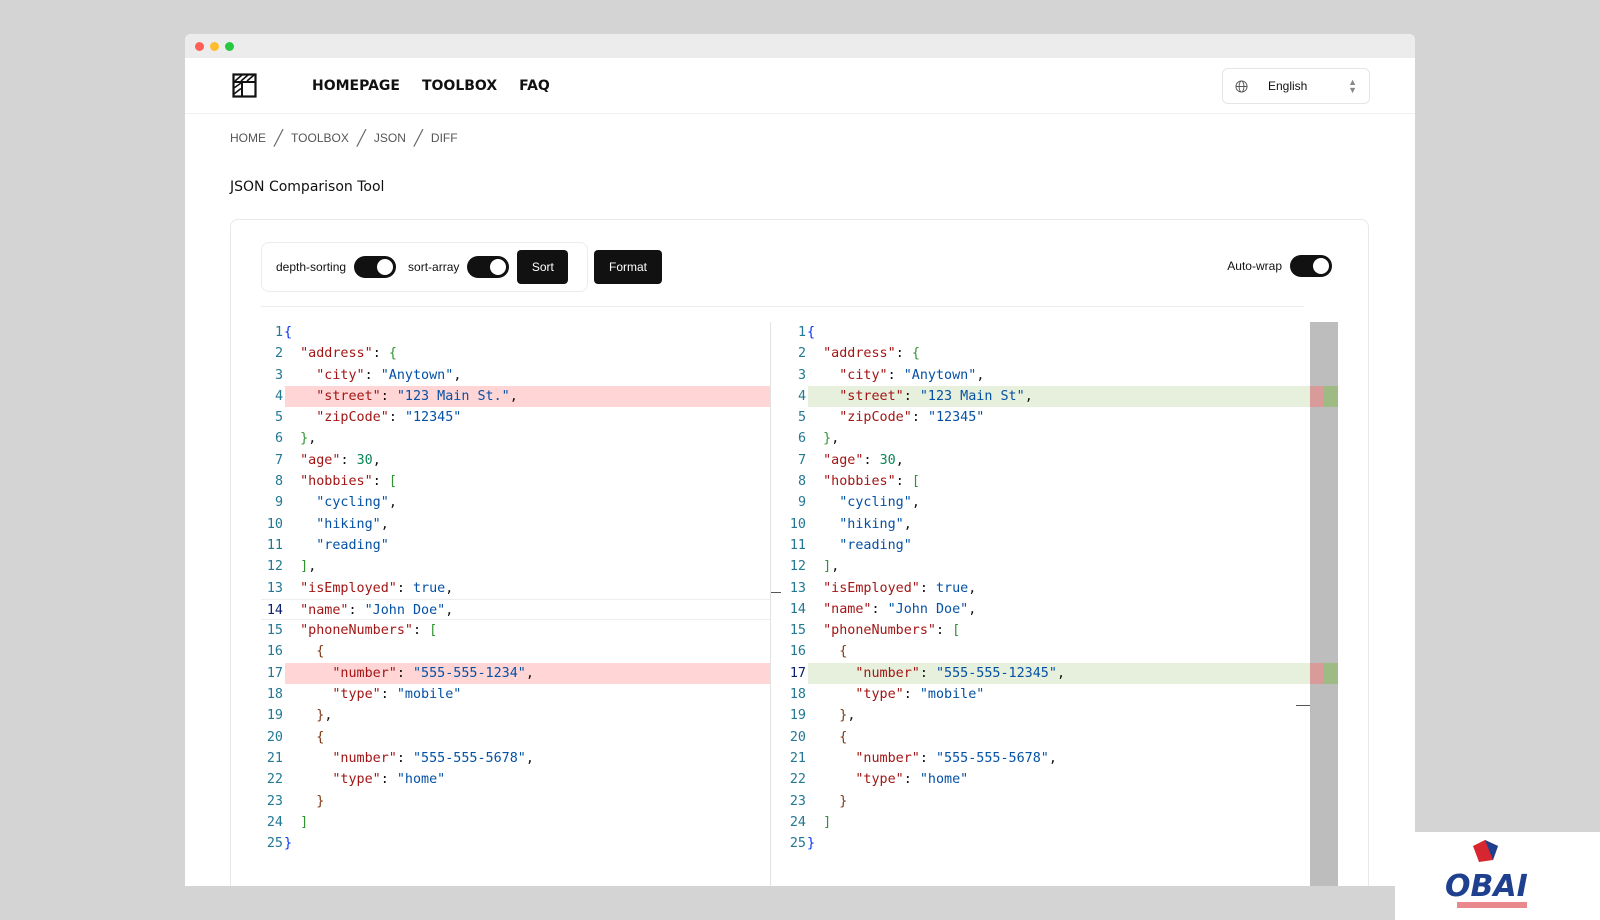 Image resolution: width=1600 pixels, height=920 pixels. Describe the element at coordinates (397, 695) in the screenshot. I see `code-text: "type": "mobile"` at that location.